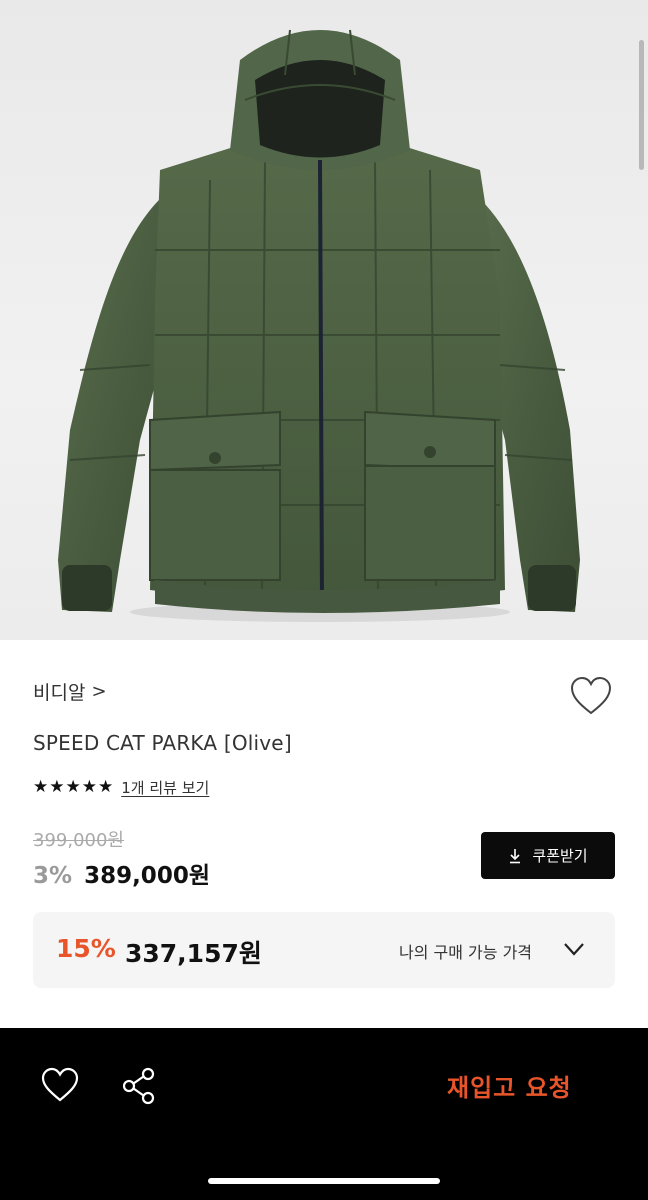 The height and width of the screenshot is (1200, 648). I want to click on coupon-button: 쿠폰받기, so click(548, 855).